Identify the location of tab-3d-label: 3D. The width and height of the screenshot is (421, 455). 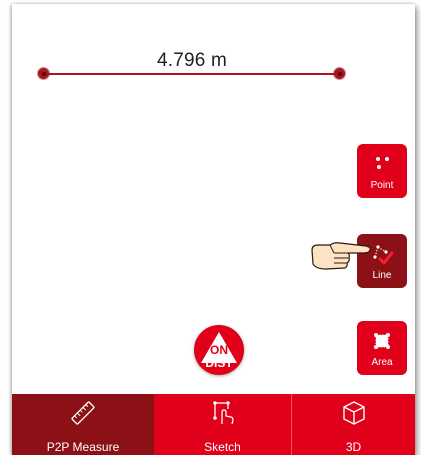
(353, 447).